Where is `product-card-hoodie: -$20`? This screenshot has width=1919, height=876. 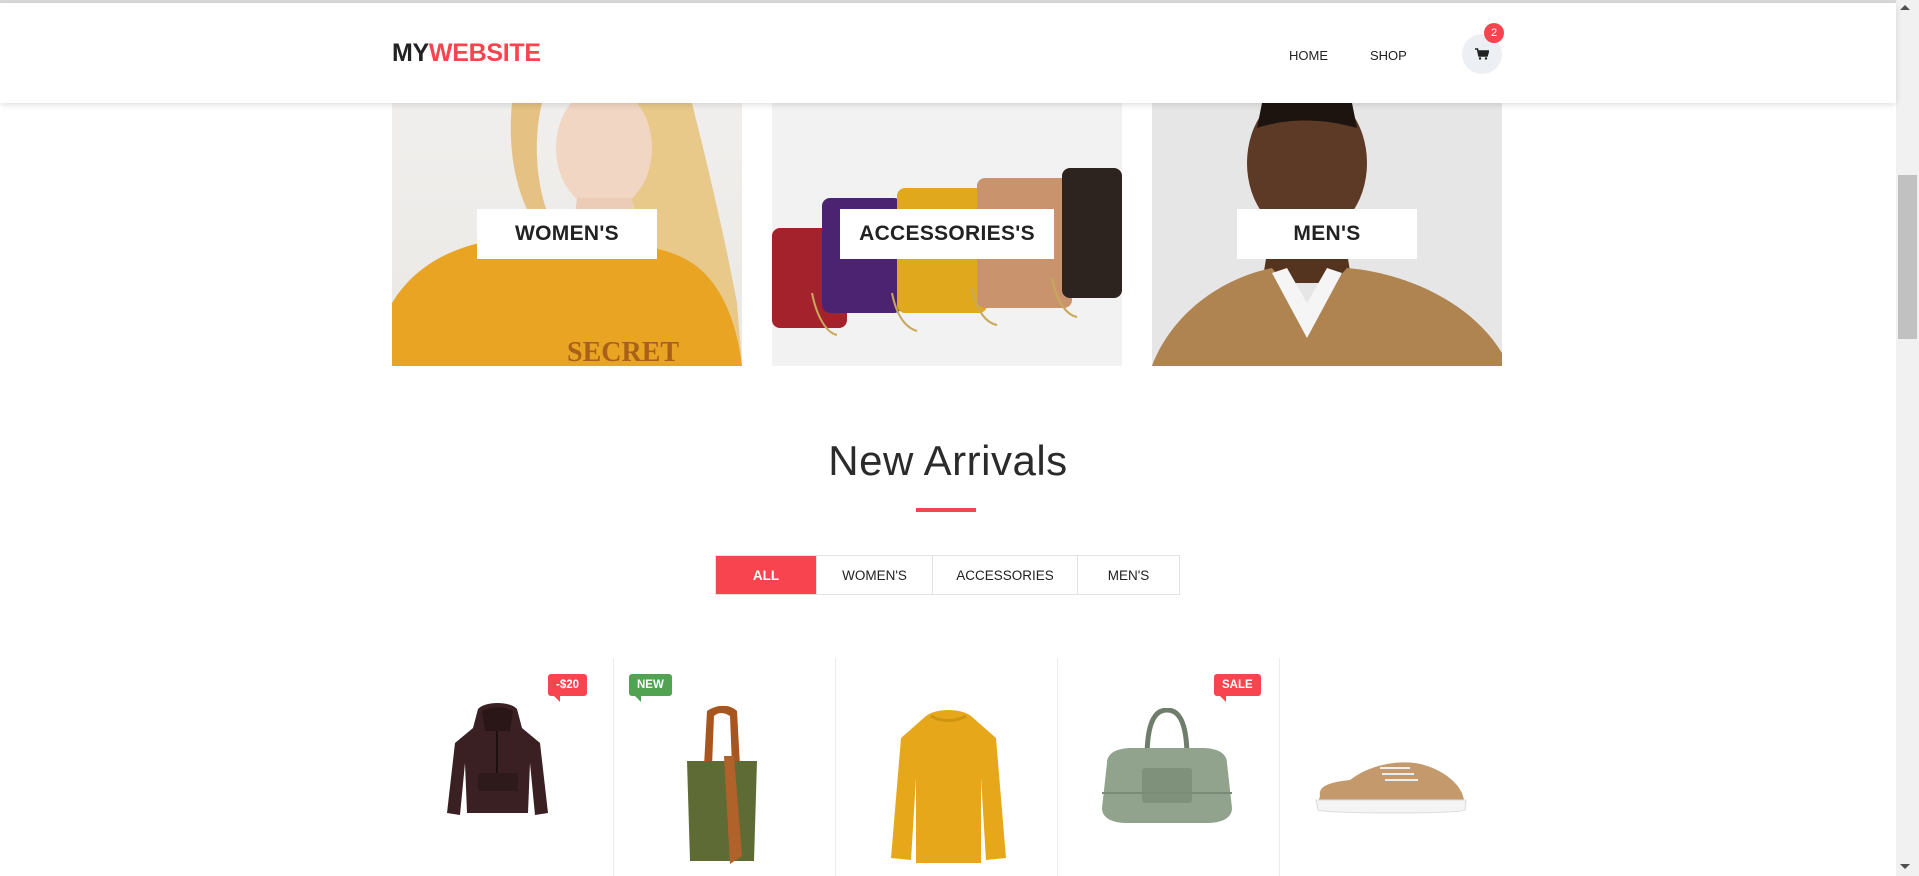 product-card-hoodie: -$20 is located at coordinates (503, 767).